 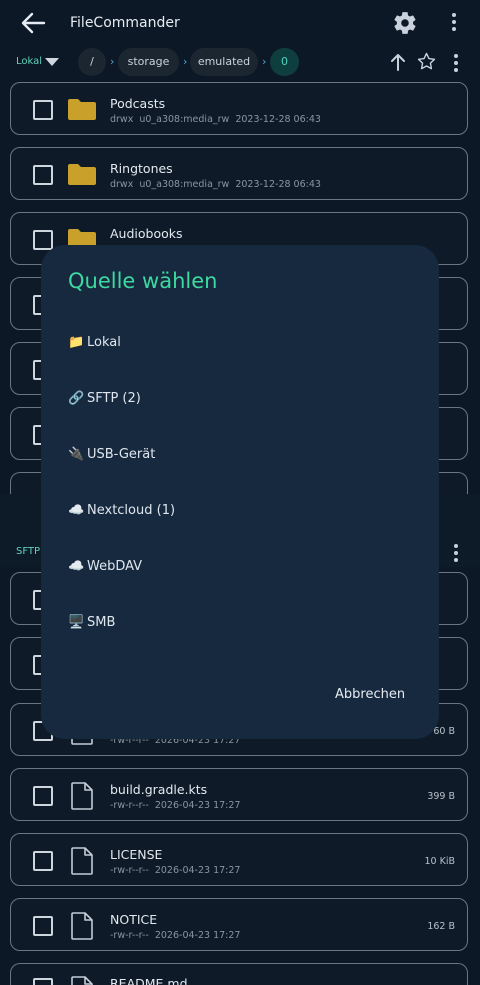 What do you see at coordinates (92, 62) in the screenshot?
I see `breadcrumb-root: /` at bounding box center [92, 62].